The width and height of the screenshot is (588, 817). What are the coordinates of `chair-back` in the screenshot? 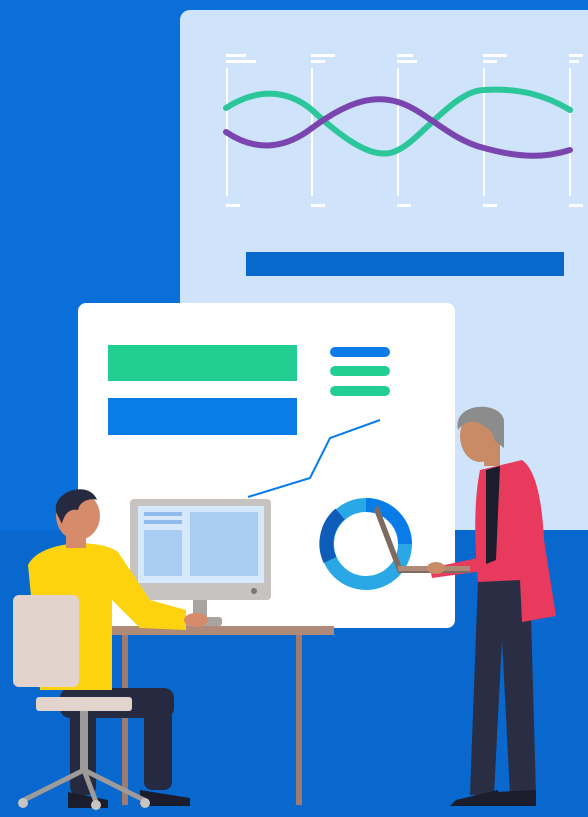 It's located at (46, 641).